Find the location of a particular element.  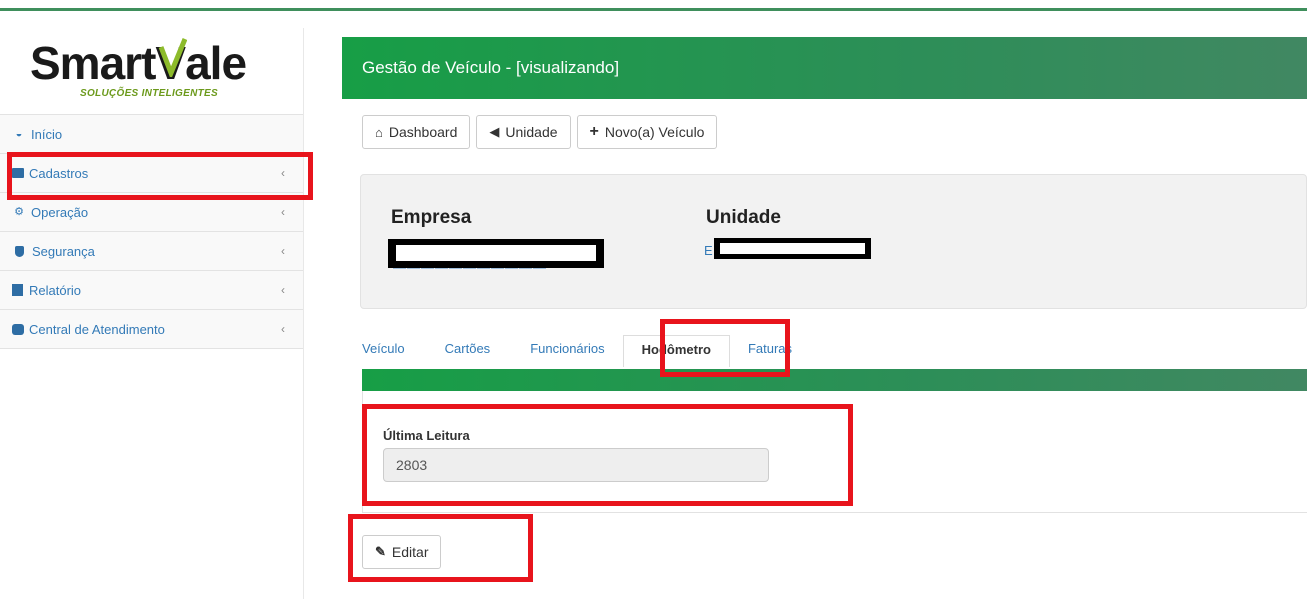

unidade-label: Unidade is located at coordinates (743, 217).